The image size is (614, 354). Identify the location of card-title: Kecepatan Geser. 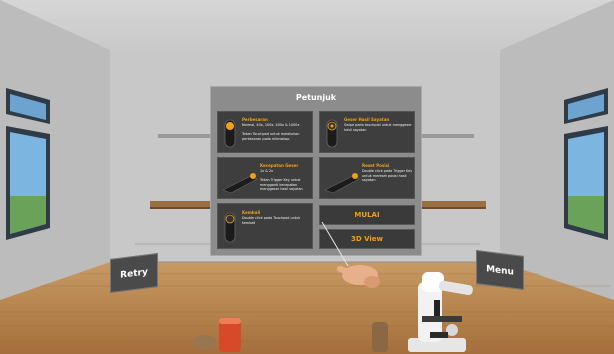
(279, 165).